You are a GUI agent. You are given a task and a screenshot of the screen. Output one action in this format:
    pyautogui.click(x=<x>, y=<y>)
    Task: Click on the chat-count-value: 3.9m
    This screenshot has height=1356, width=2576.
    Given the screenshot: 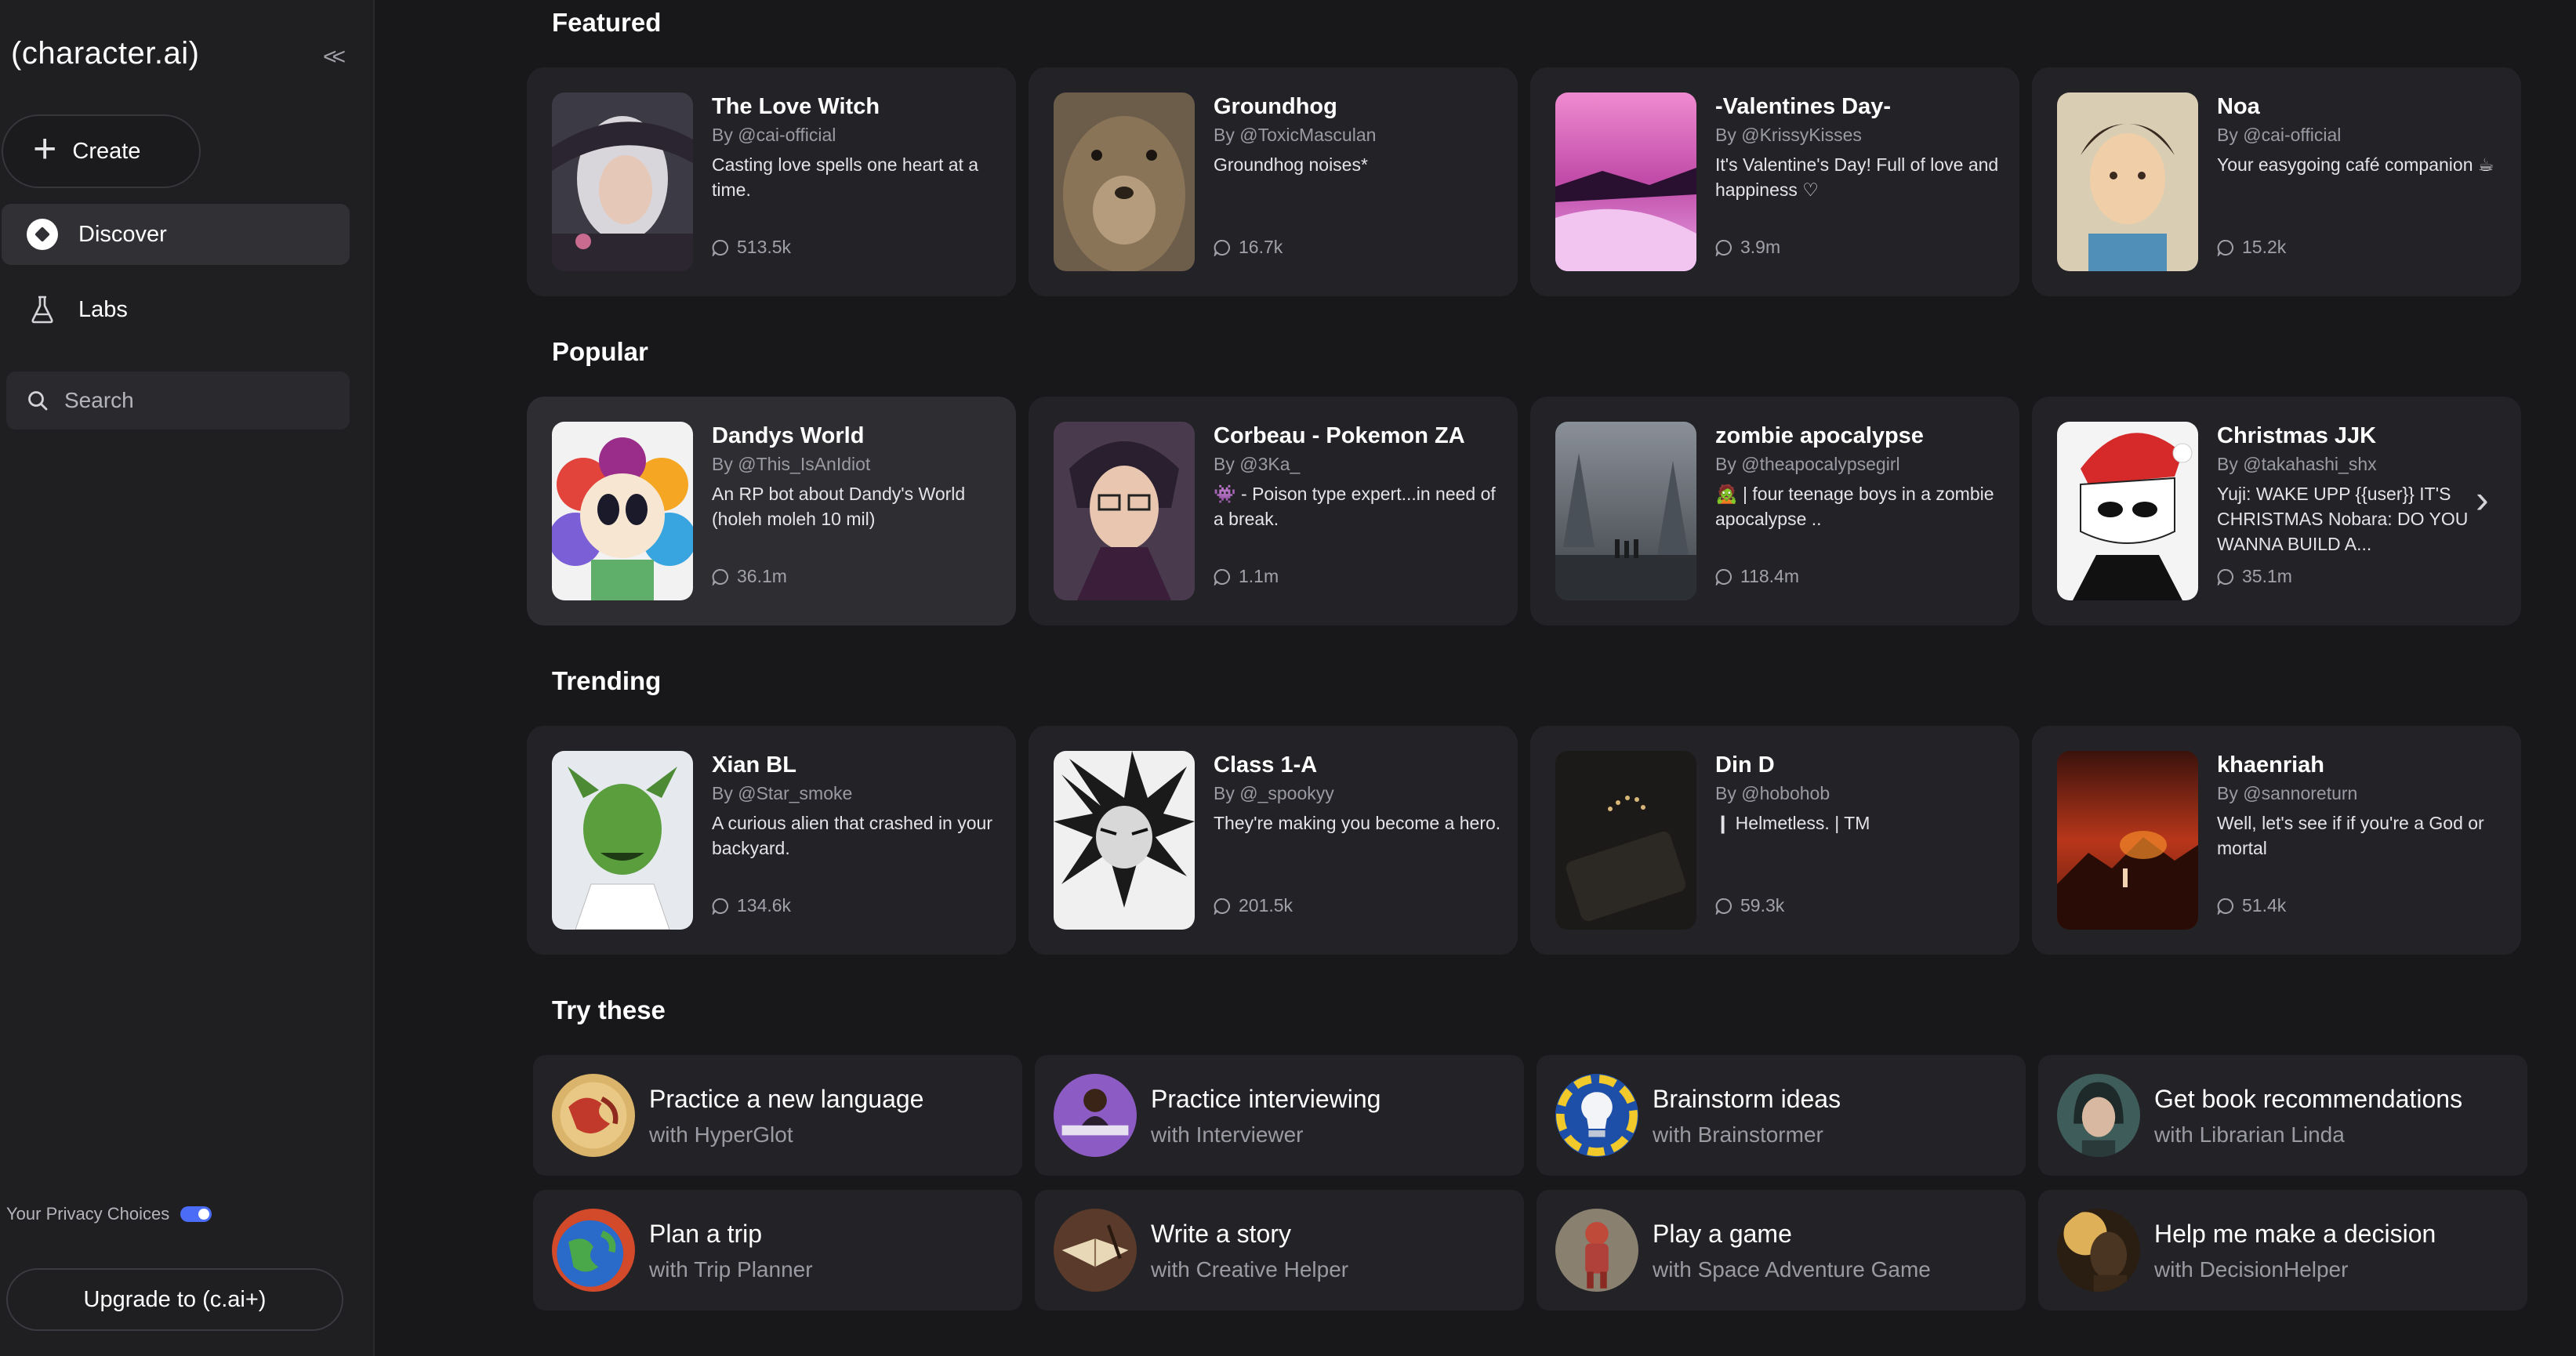 What is the action you would take?
    pyautogui.click(x=1760, y=247)
    